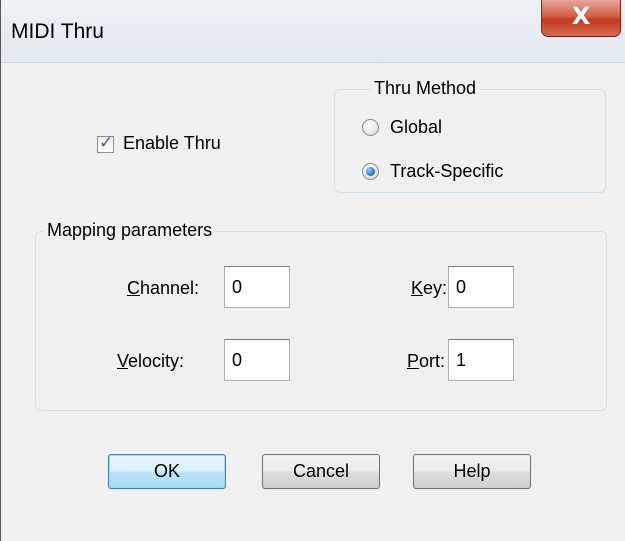  I want to click on channel-label: Channel:, so click(163, 288).